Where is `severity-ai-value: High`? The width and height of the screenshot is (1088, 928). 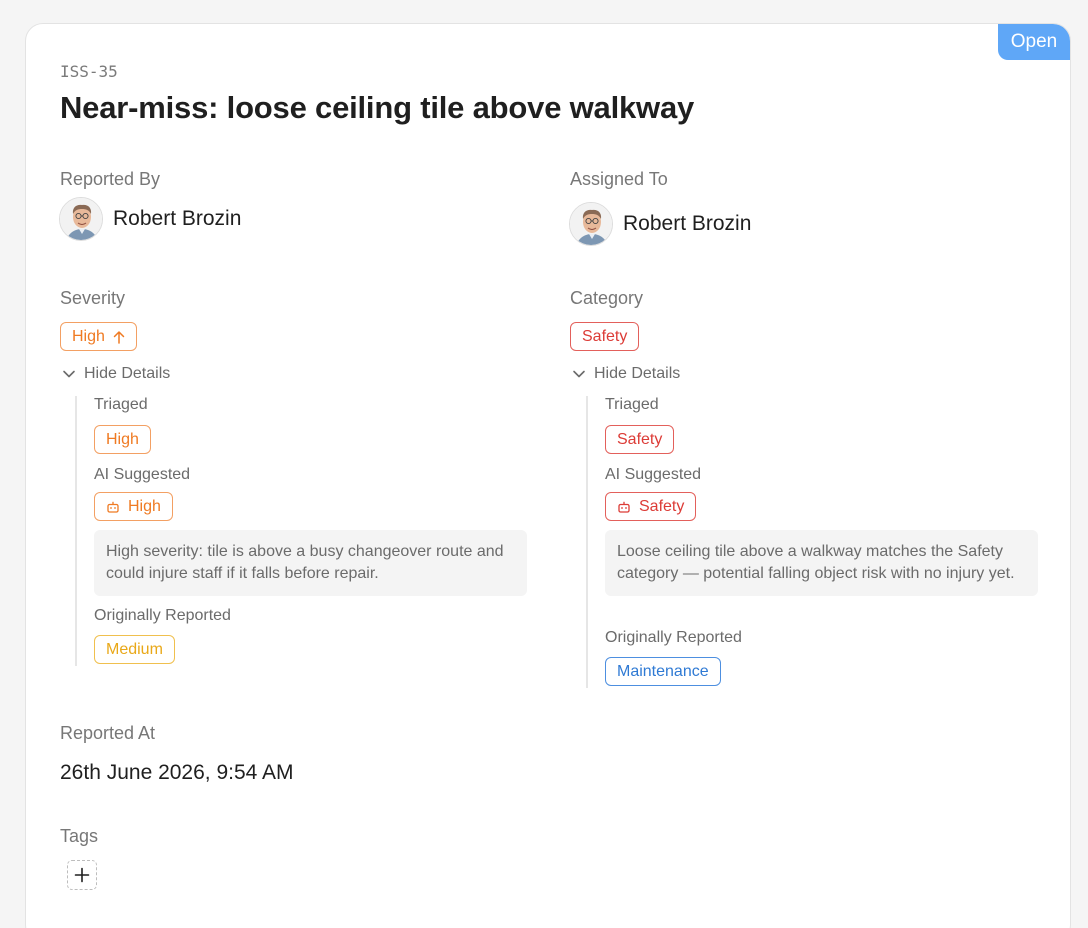 severity-ai-value: High is located at coordinates (144, 506).